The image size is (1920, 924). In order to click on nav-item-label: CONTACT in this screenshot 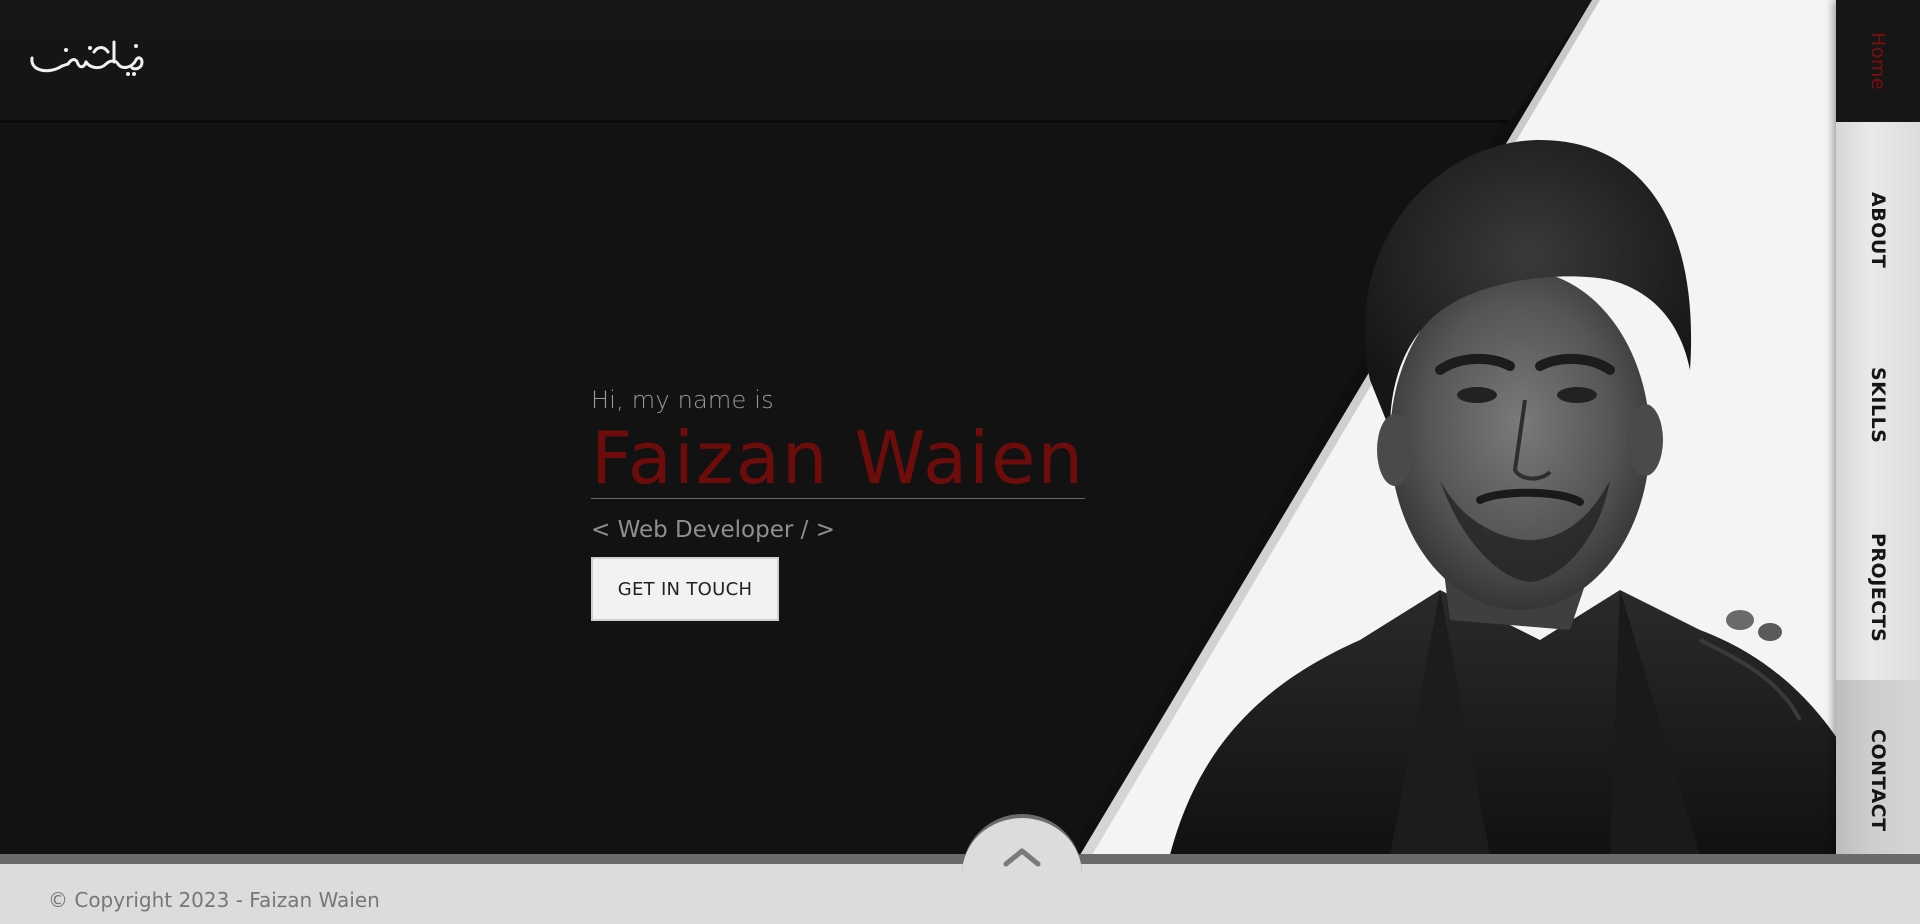, I will do `click(1878, 780)`.